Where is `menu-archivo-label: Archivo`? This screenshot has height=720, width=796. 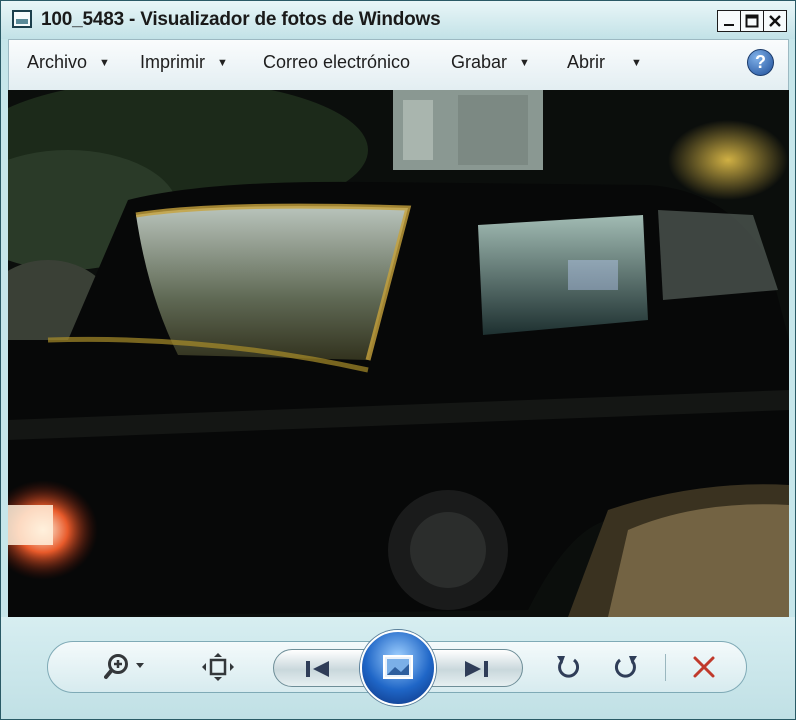
menu-archivo-label: Archivo is located at coordinates (57, 62).